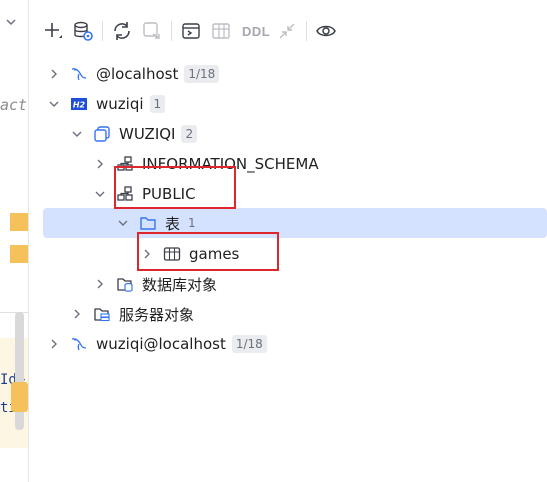  I want to click on tree-node-database-objects: 数据库对象, so click(295, 284).